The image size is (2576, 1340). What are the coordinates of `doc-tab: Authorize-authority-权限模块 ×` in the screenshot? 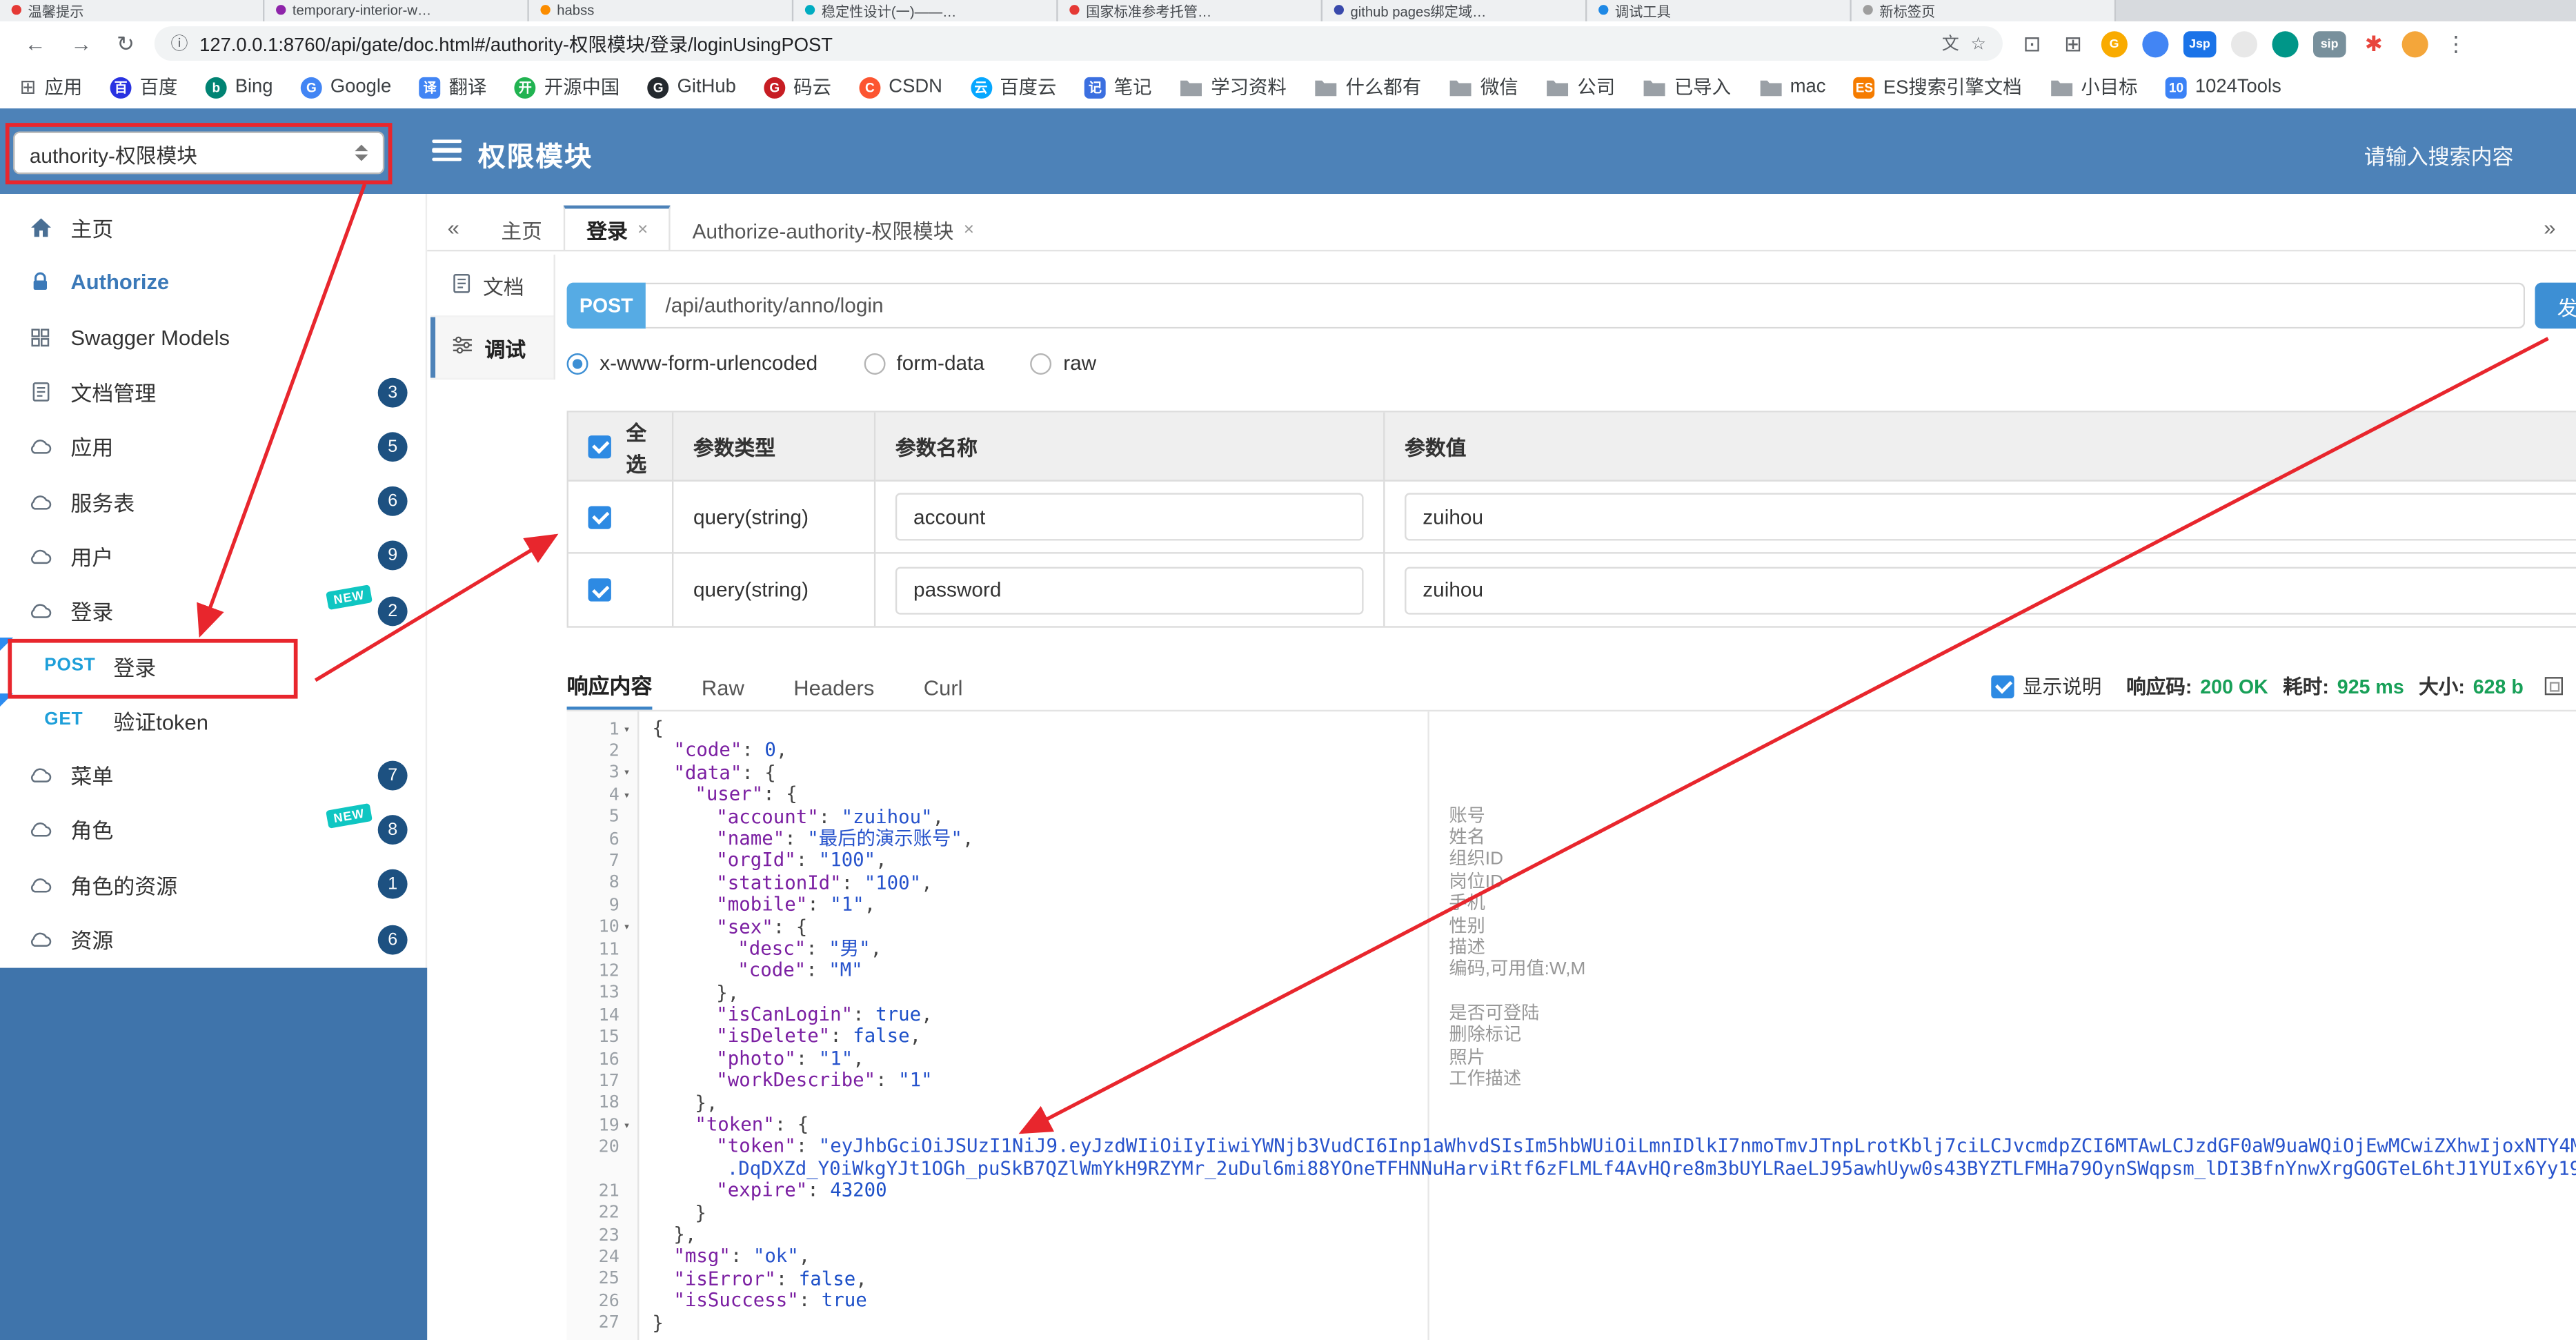 It's located at (833, 228).